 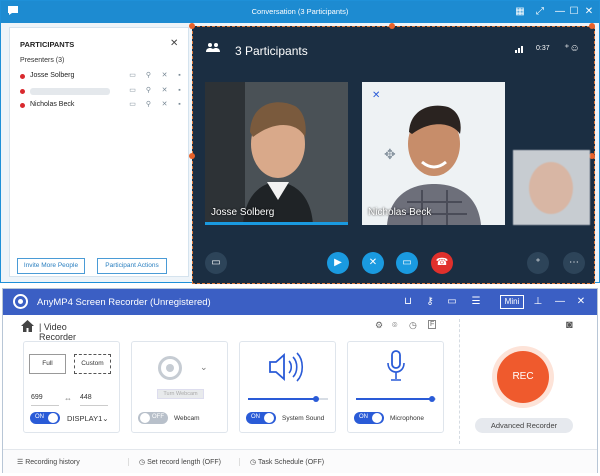 What do you see at coordinates (68, 398) in the screenshot?
I see `link-ratio-icon: ⇔` at bounding box center [68, 398].